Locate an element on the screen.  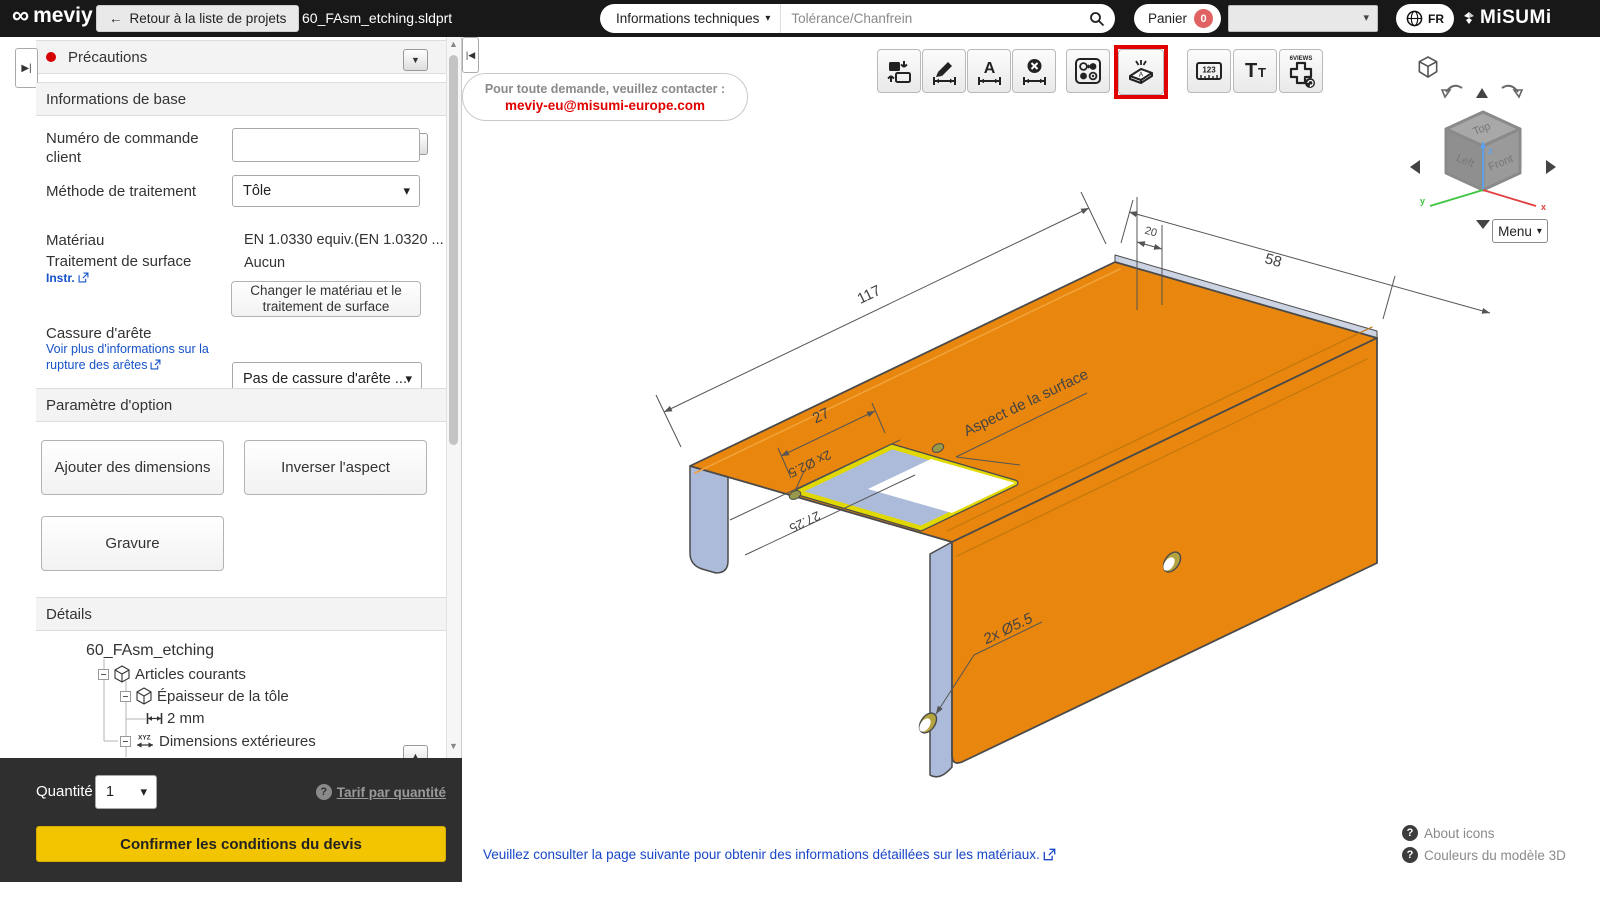
quantity-pricing-link: ? Tarif par quantité is located at coordinates (380, 792).